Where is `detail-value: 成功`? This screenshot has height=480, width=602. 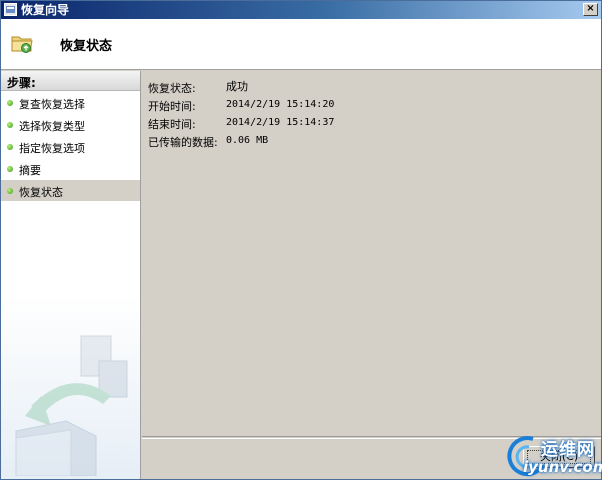 detail-value: 成功 is located at coordinates (237, 86).